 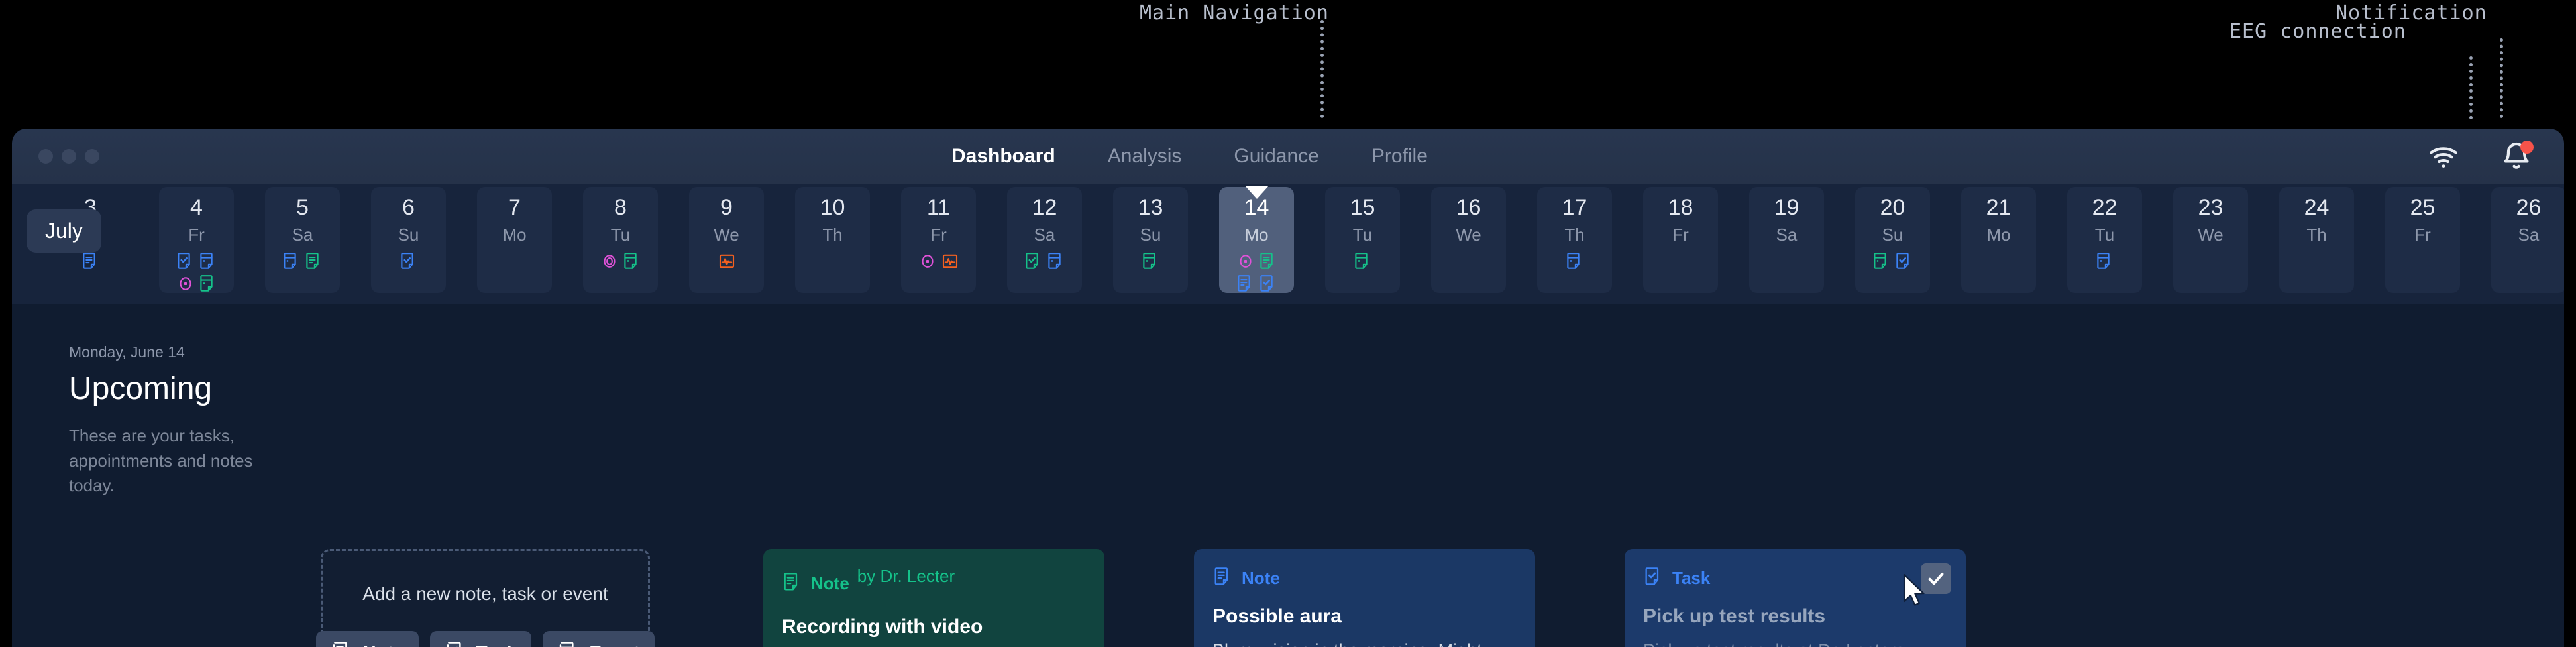 I want to click on calendar-day-2: 2We, so click(x=17, y=240).